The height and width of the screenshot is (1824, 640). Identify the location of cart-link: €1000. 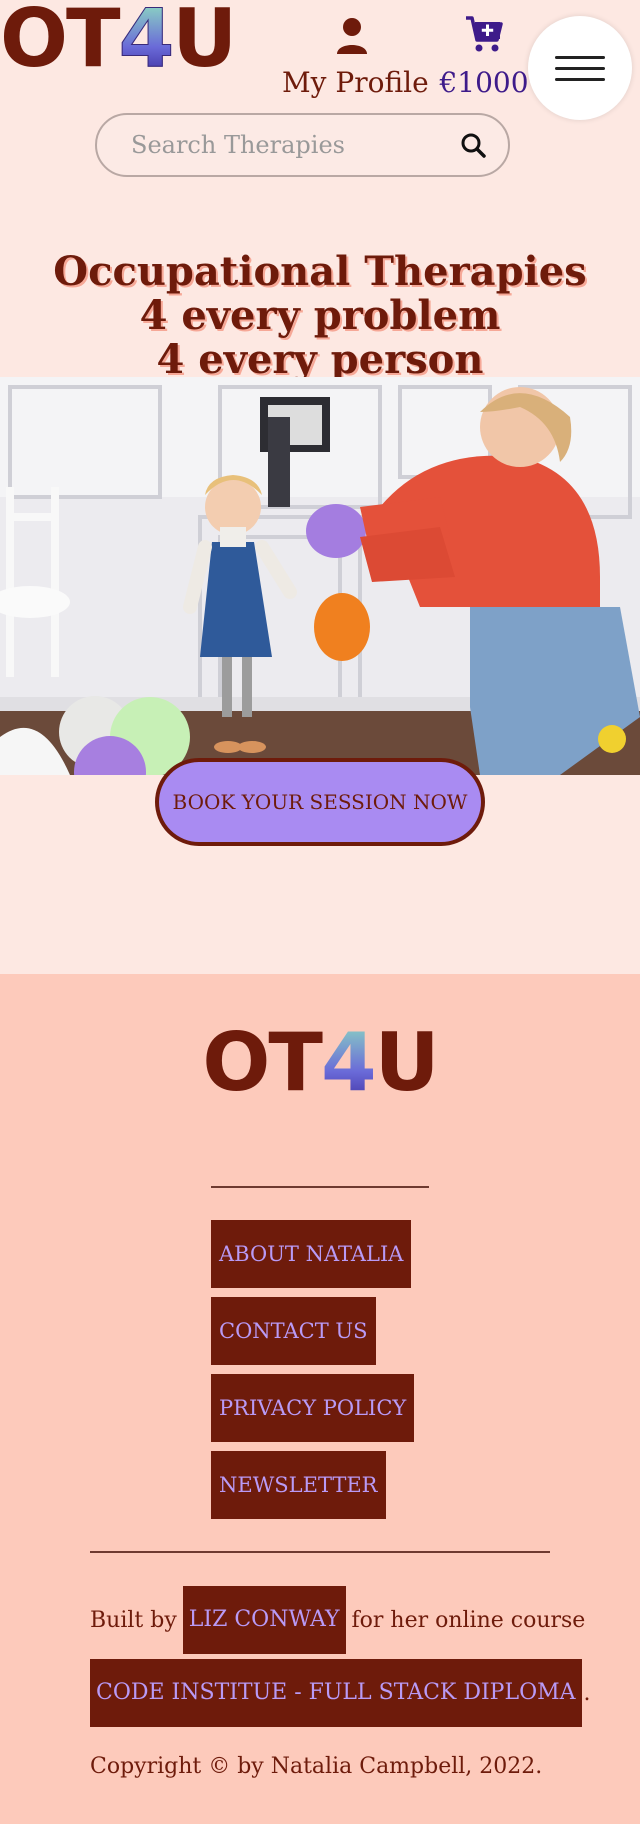
(484, 56).